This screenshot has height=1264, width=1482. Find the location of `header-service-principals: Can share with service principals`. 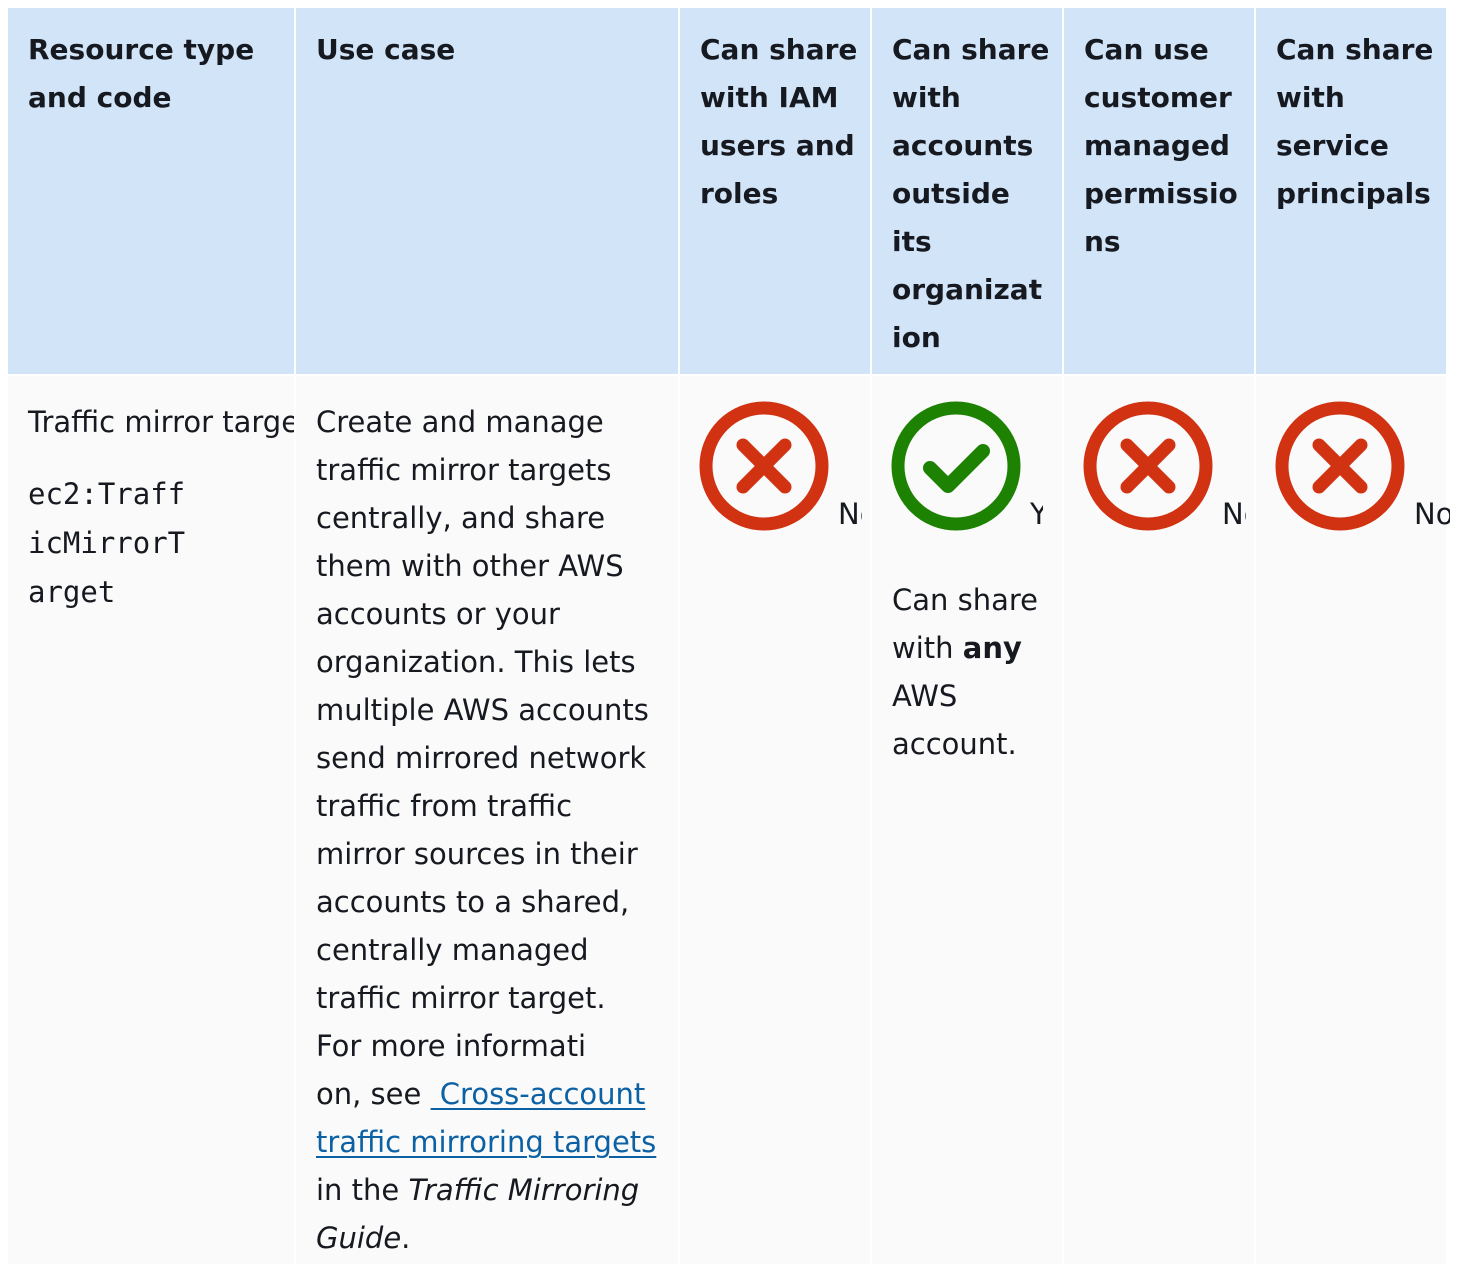

header-service-principals: Can share with service principals is located at coordinates (1351, 191).